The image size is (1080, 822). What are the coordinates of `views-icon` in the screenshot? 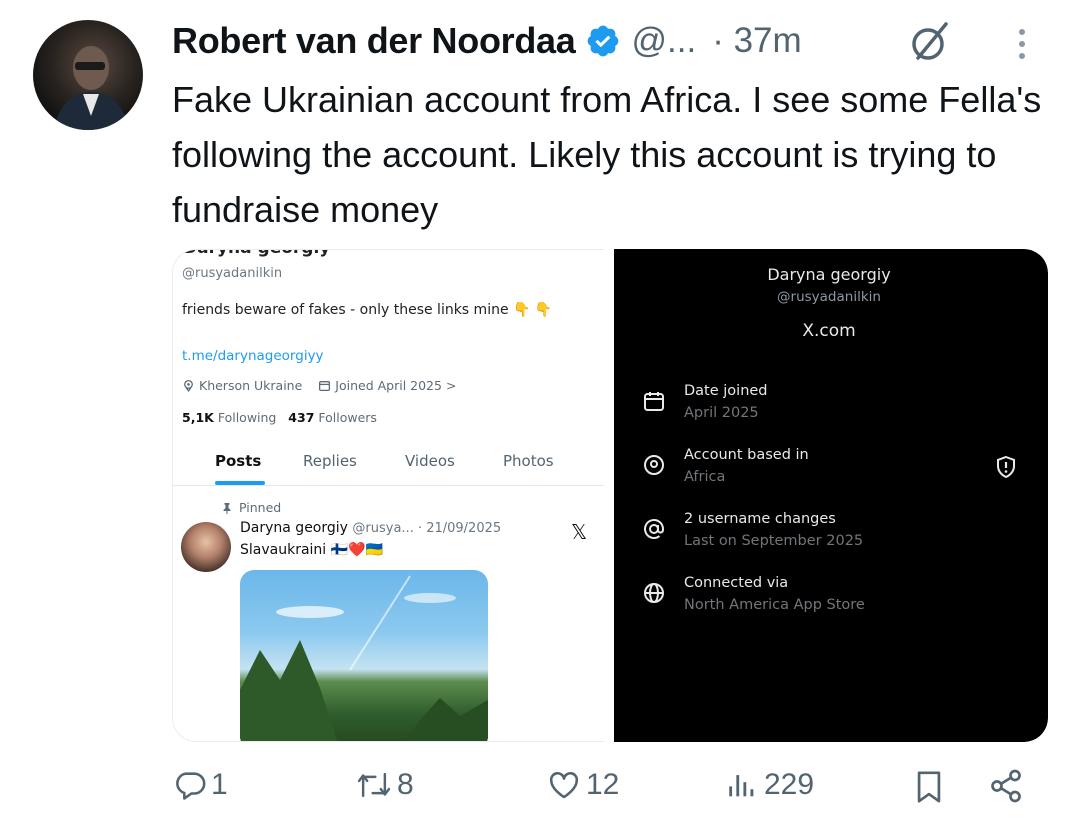 It's located at (741, 786).